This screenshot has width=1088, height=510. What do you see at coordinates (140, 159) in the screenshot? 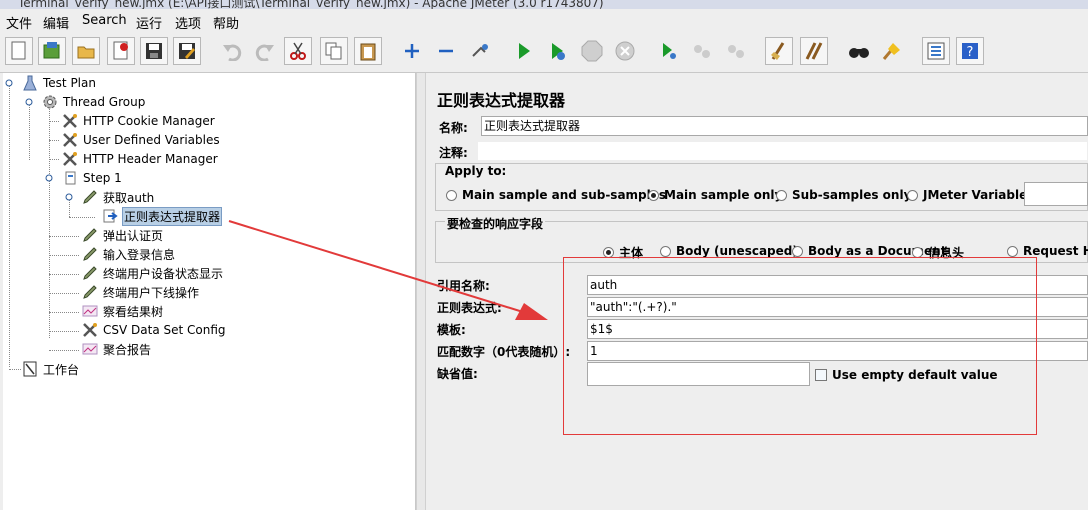
I see `tree-item-header-manager: HTTP Header Manager` at bounding box center [140, 159].